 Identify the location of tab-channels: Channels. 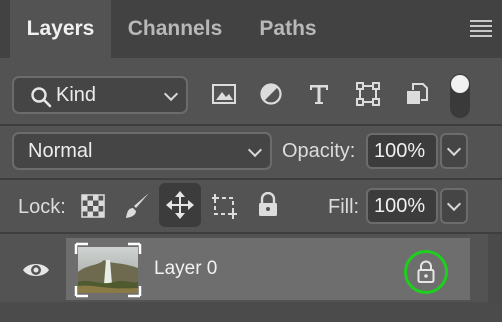
(175, 29).